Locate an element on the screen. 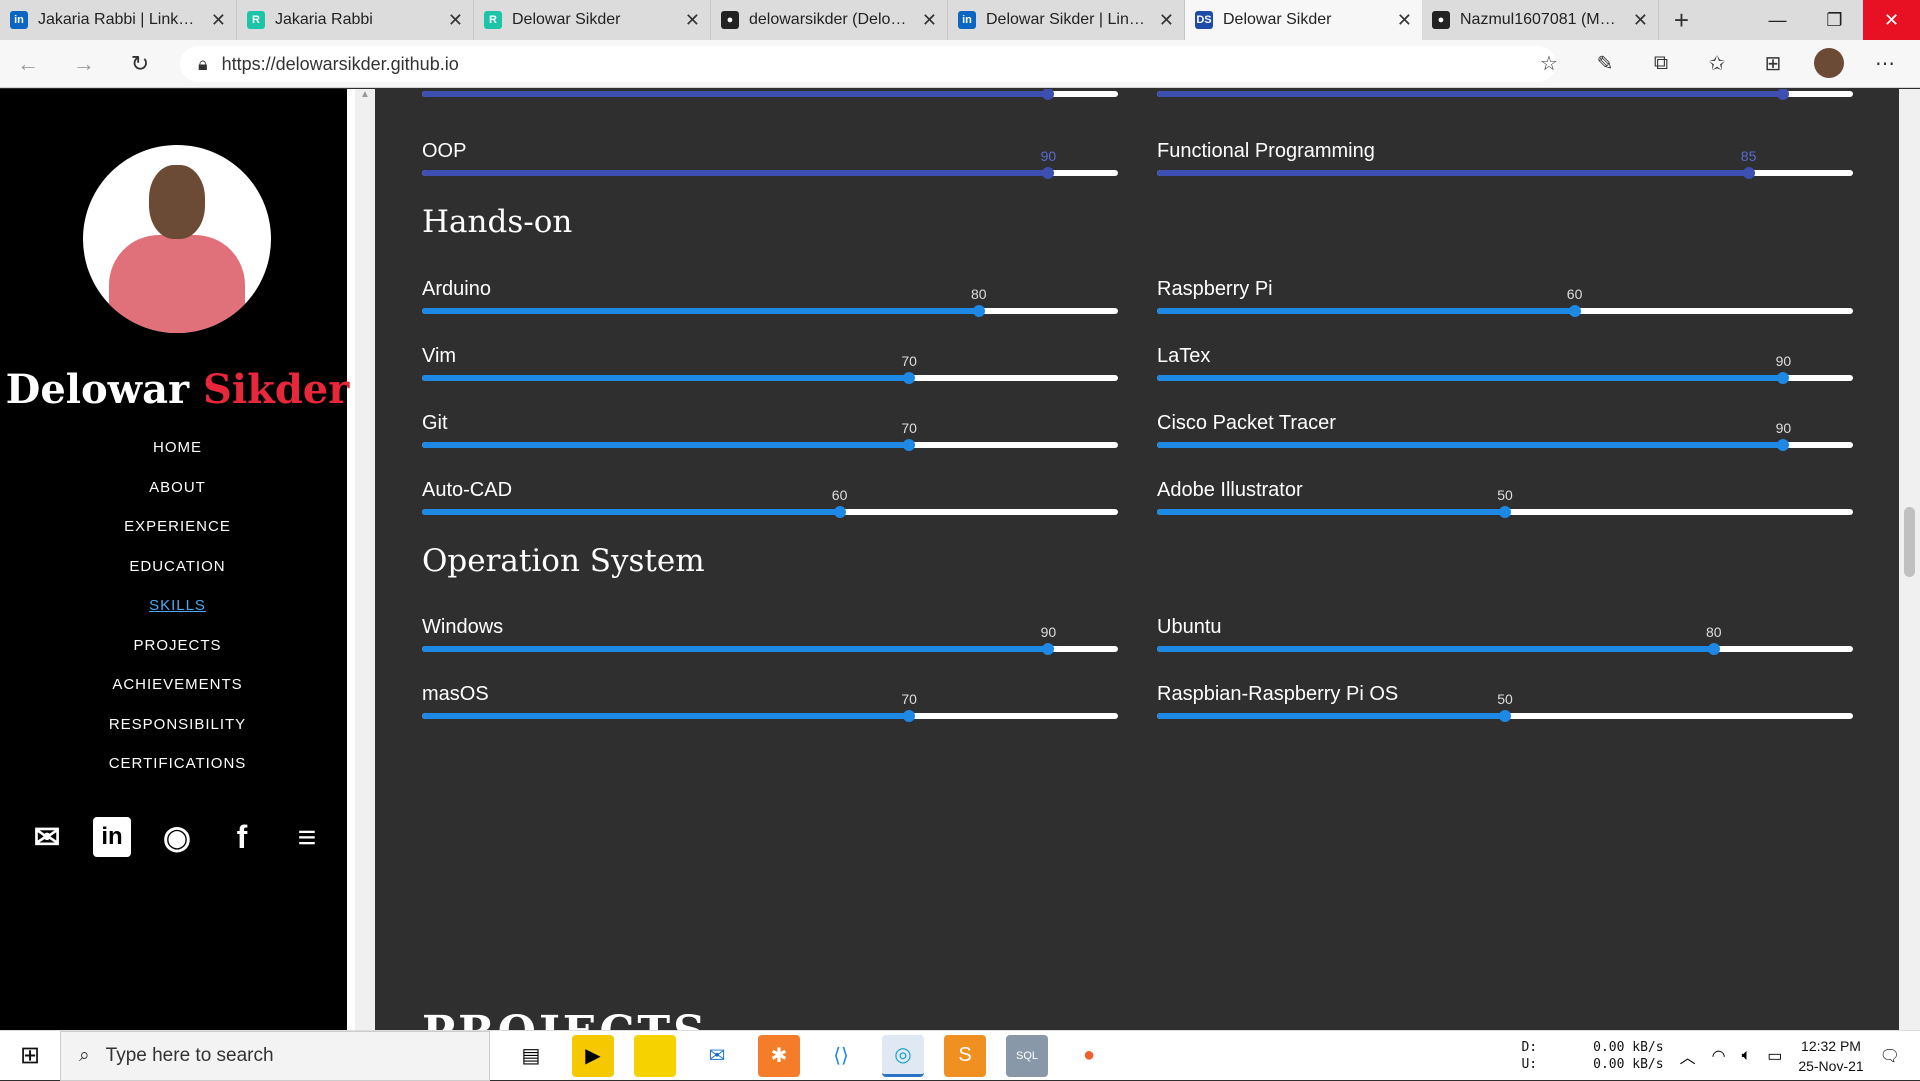 This screenshot has height=1081, width=1920. skill-label: OOP is located at coordinates (444, 151).